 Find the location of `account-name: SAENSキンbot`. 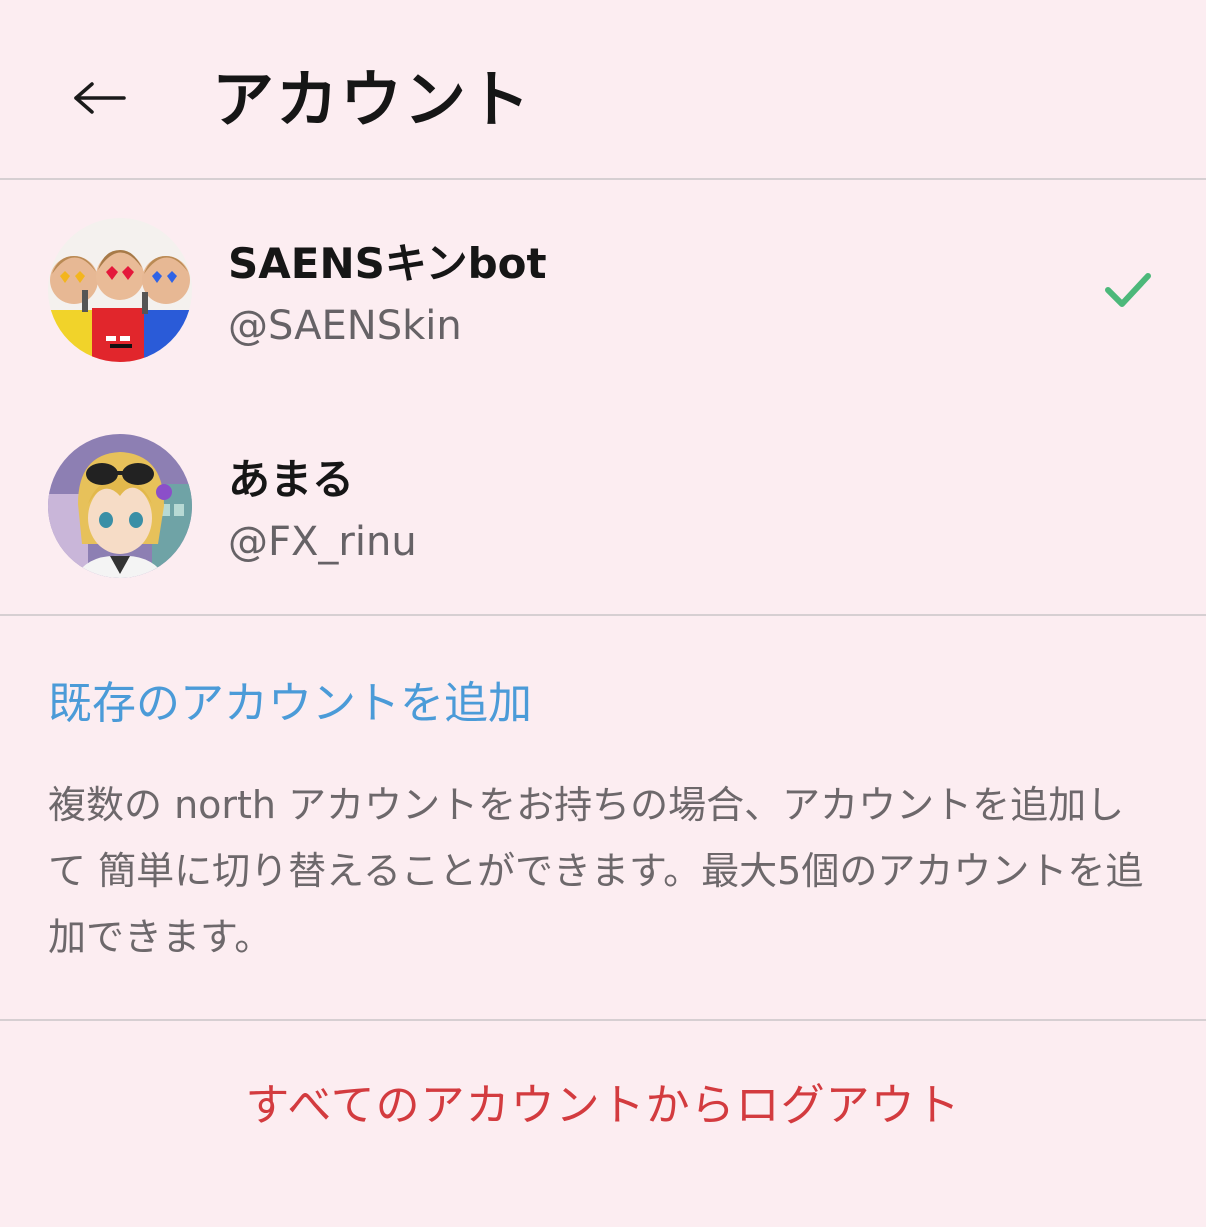

account-name: SAENSキンbot is located at coordinates (387, 263).